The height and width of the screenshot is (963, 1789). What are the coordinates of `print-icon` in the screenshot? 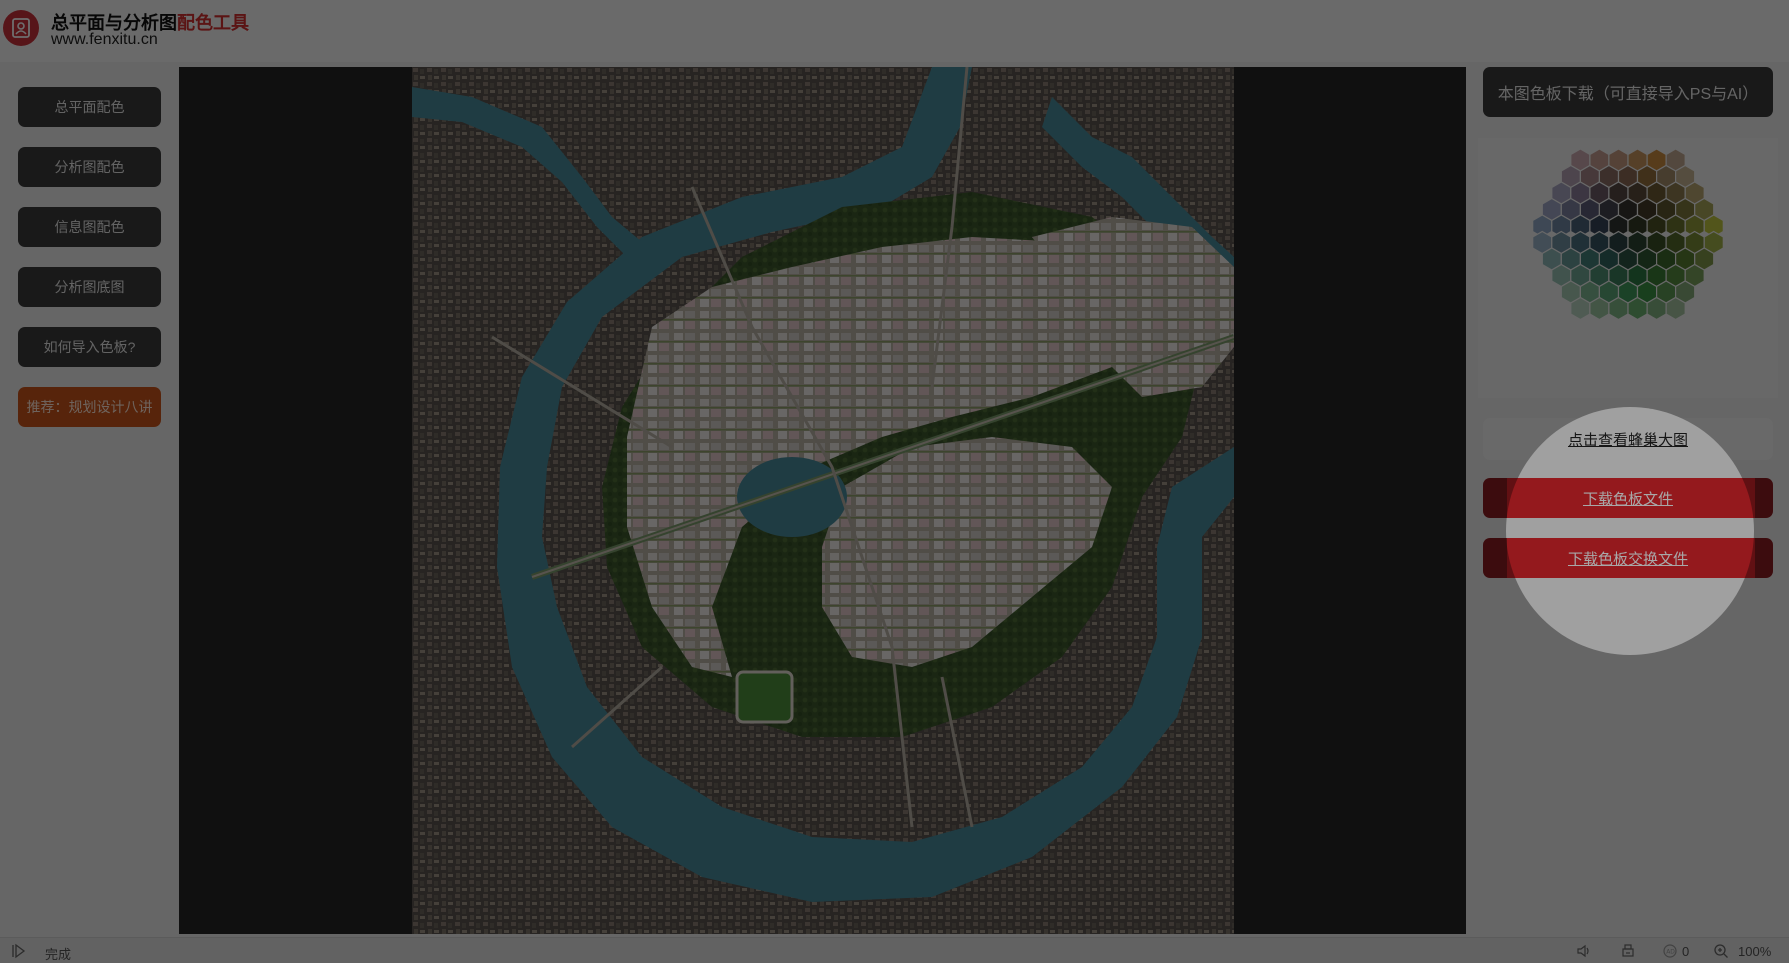 It's located at (1628, 951).